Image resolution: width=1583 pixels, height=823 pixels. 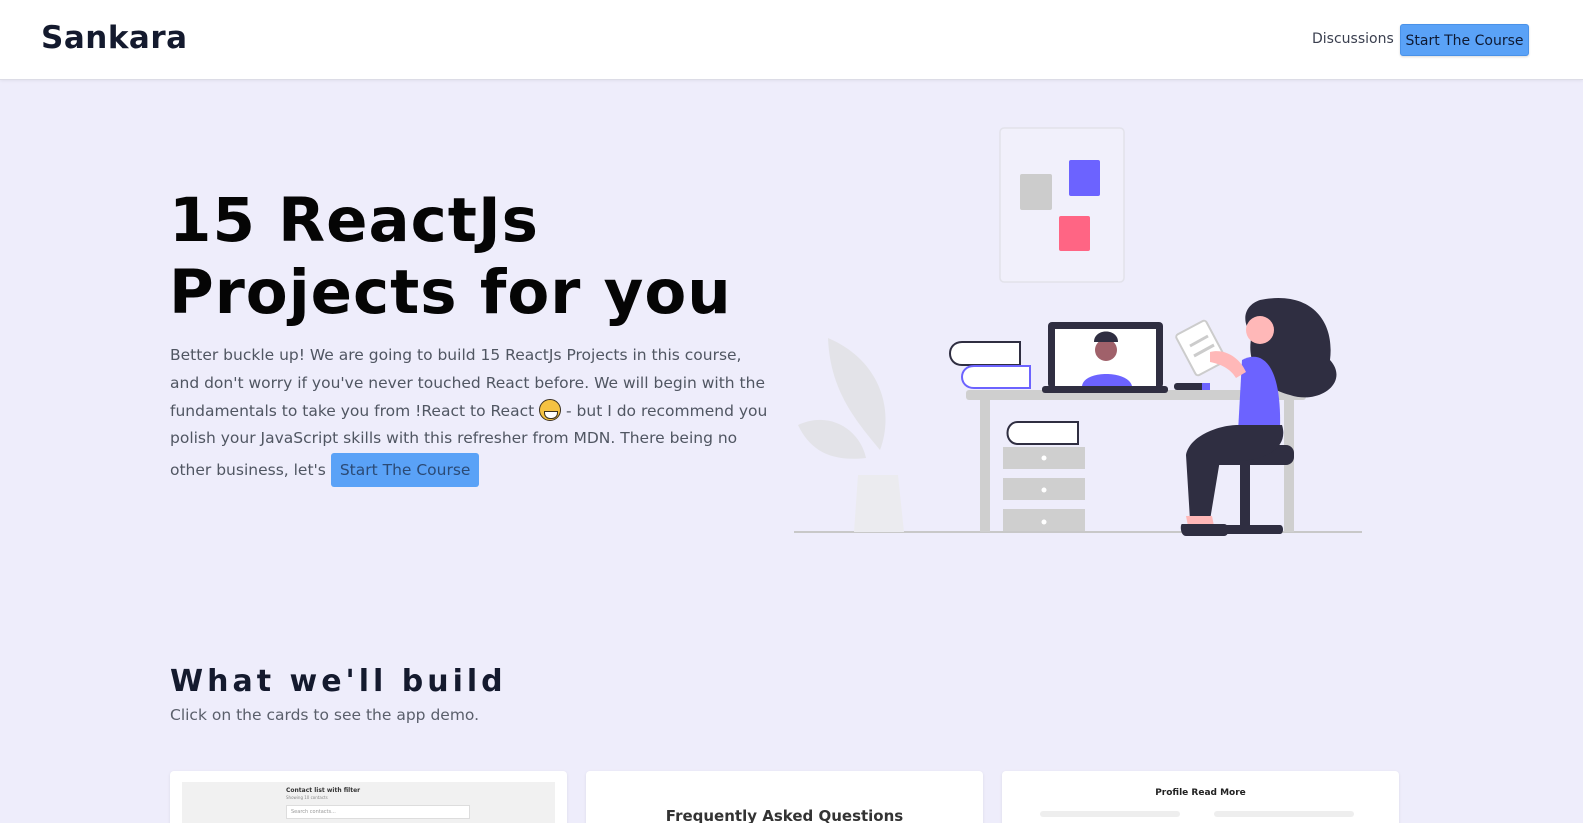 I want to click on thumb-title: Frequently Asked Questions, so click(x=784, y=815).